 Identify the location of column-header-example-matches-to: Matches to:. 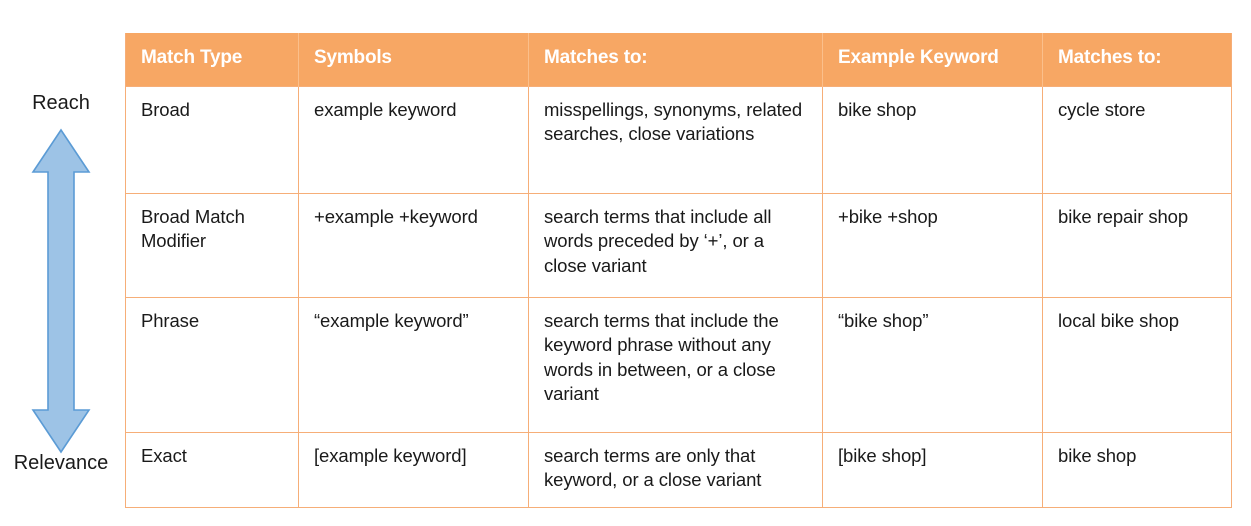
(1137, 59).